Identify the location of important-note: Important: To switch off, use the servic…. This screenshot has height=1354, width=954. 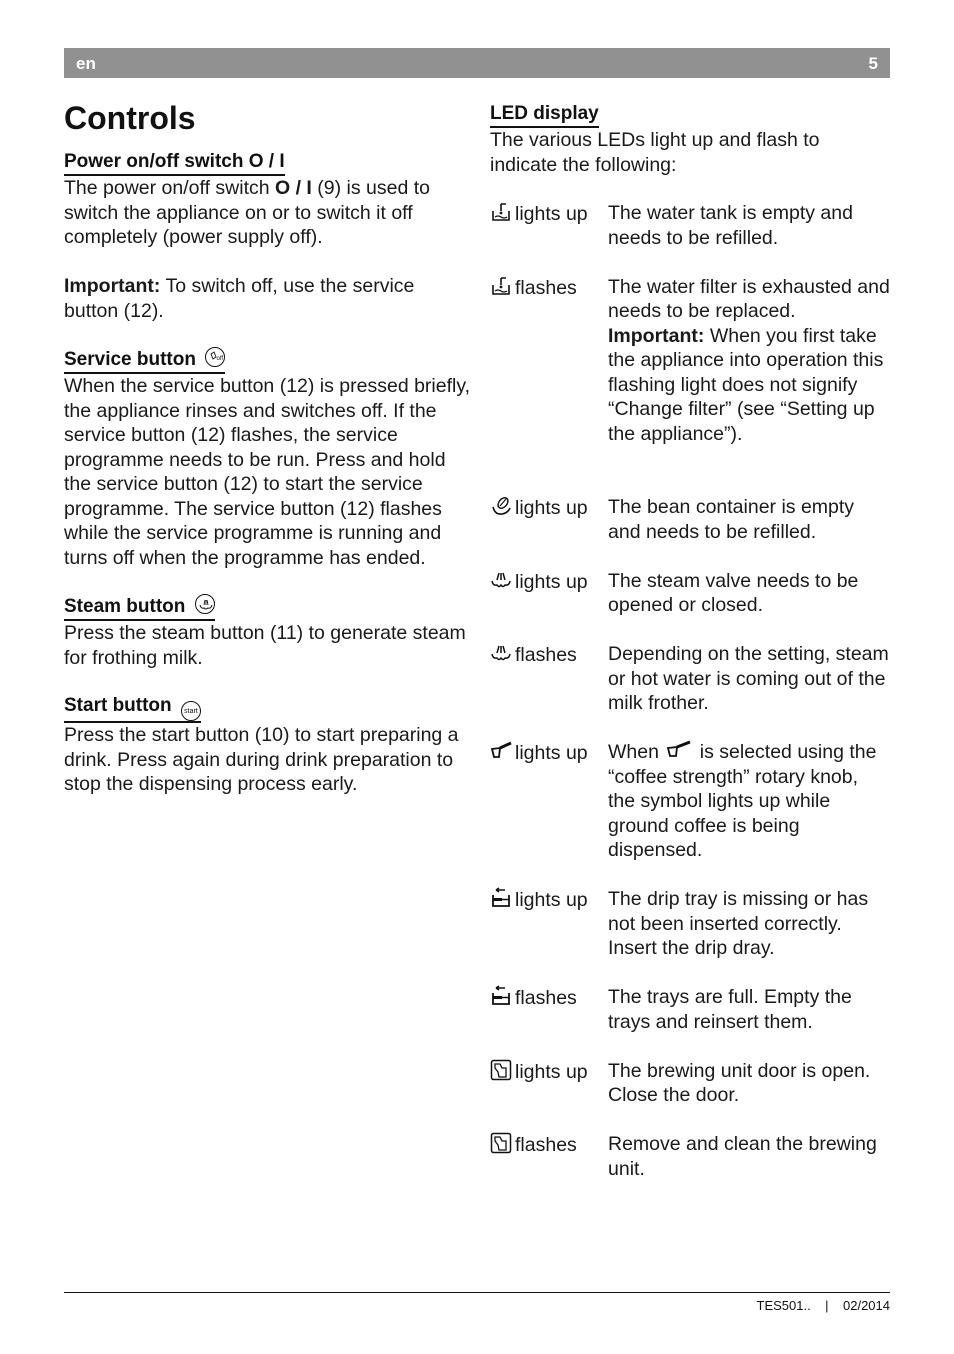
(269, 298).